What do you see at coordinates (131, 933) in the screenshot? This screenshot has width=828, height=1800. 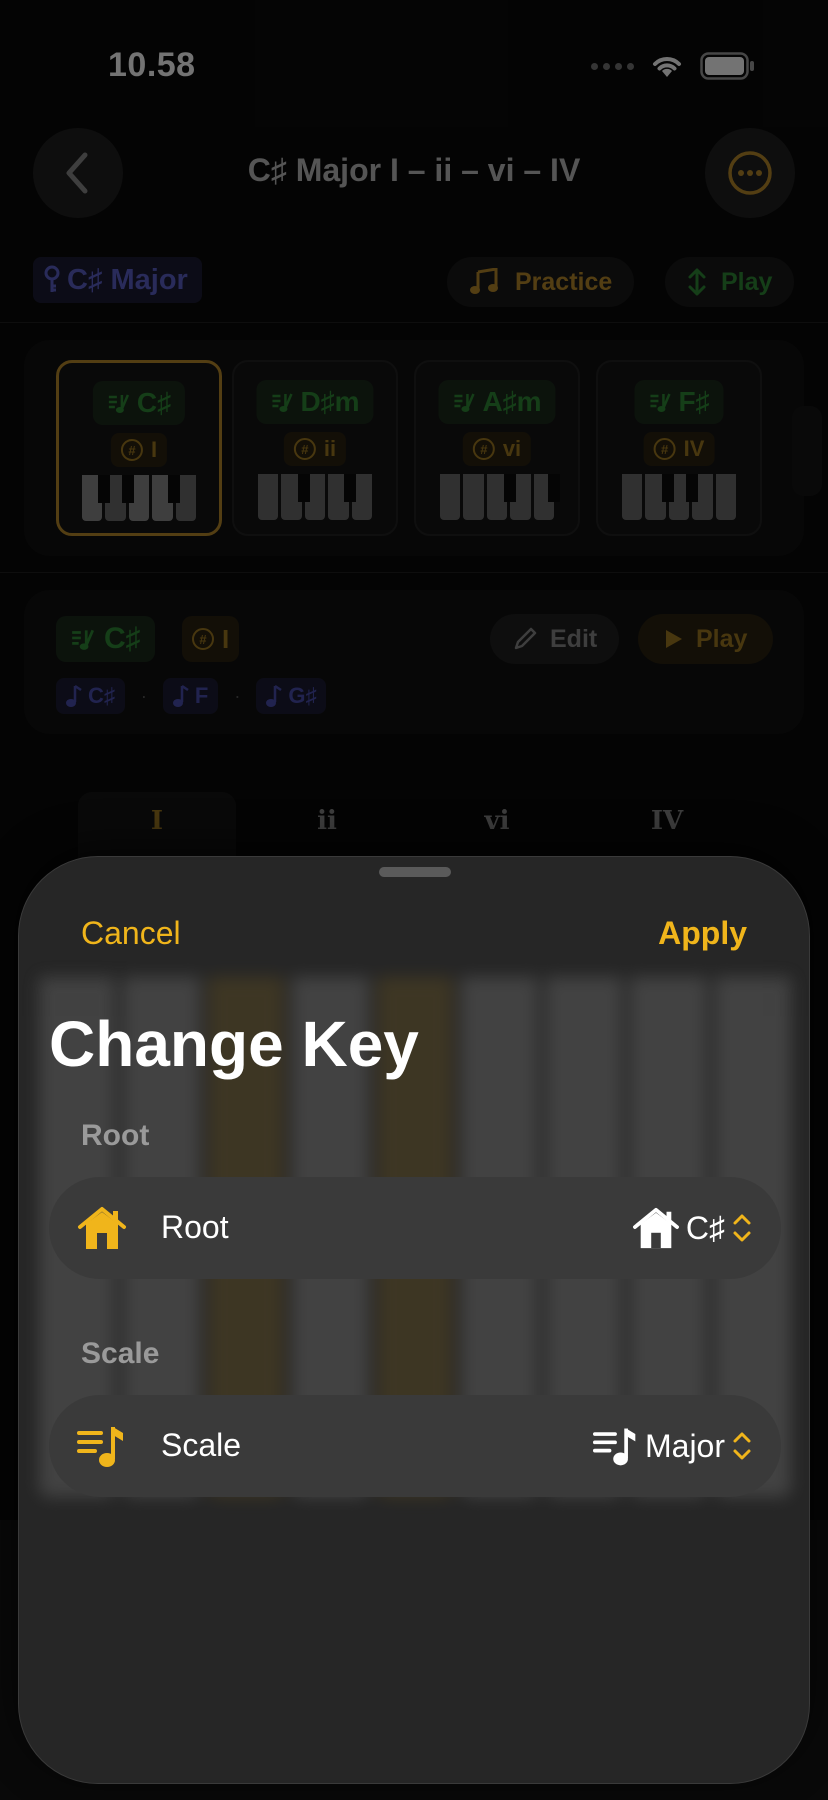 I see `cancel-button: Cancel` at bounding box center [131, 933].